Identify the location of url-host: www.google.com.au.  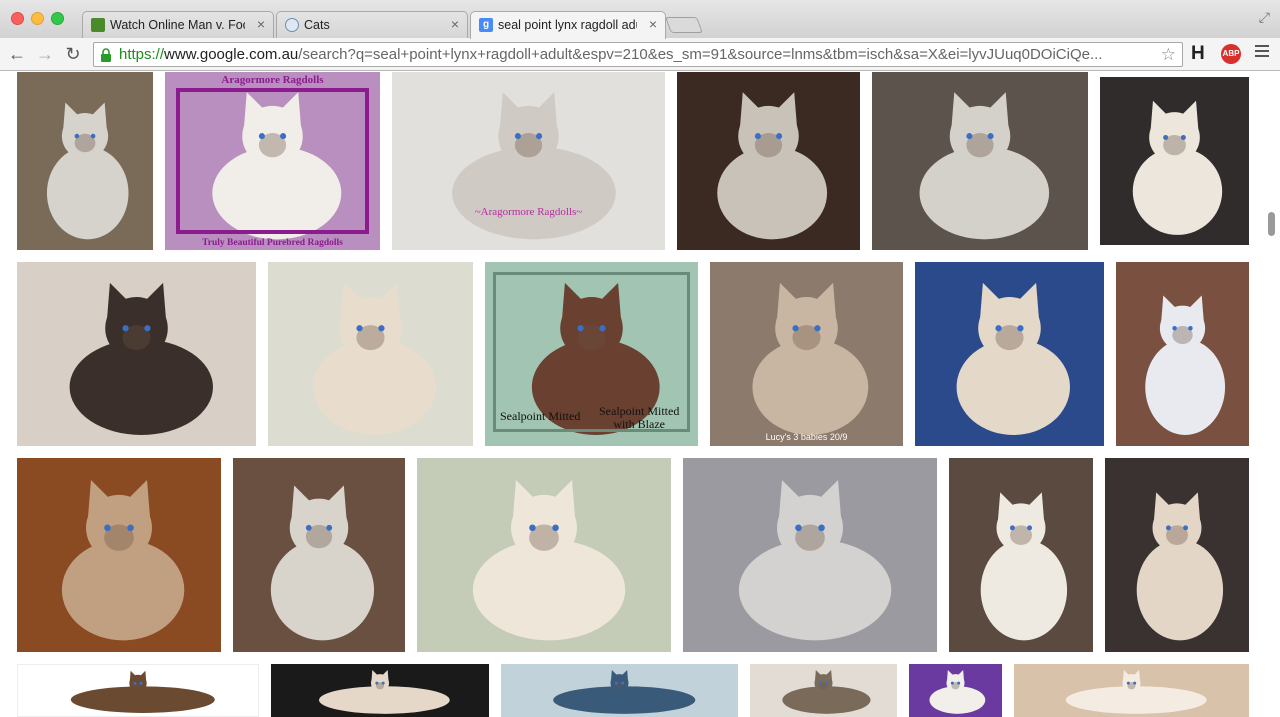
(231, 54).